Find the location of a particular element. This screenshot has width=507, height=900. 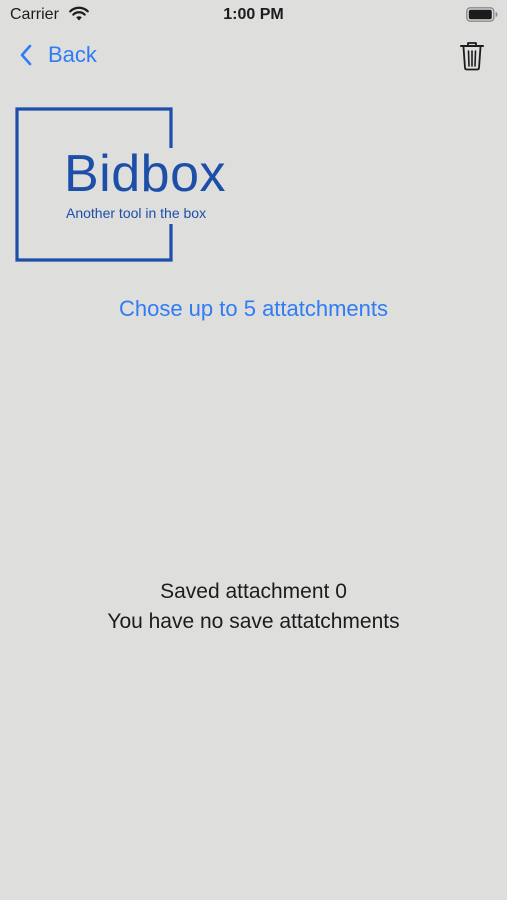

status-time: 1:00 PM is located at coordinates (253, 14).